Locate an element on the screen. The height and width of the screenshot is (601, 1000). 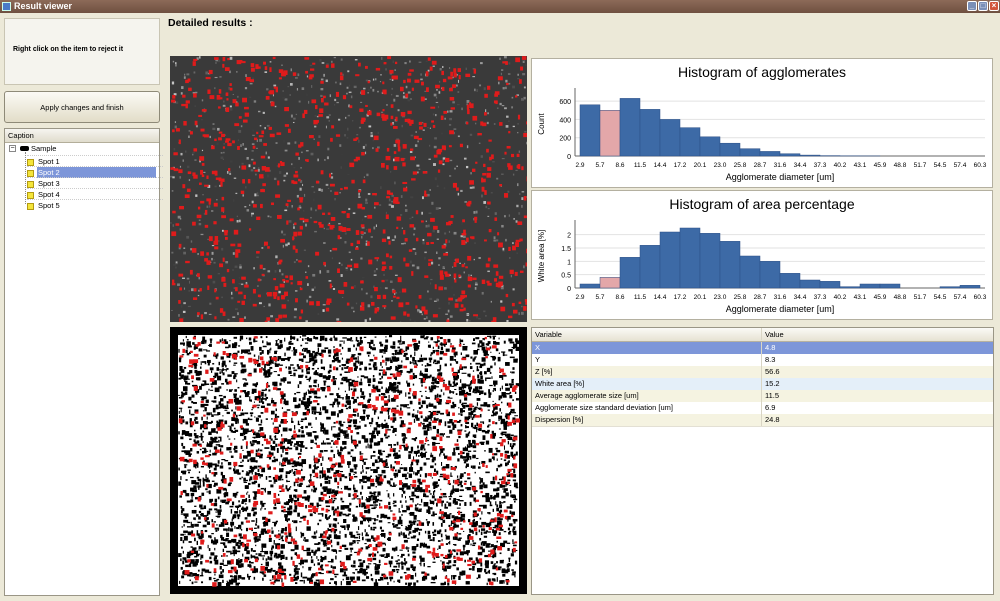
value-cell: 6.9 is located at coordinates (770, 407).